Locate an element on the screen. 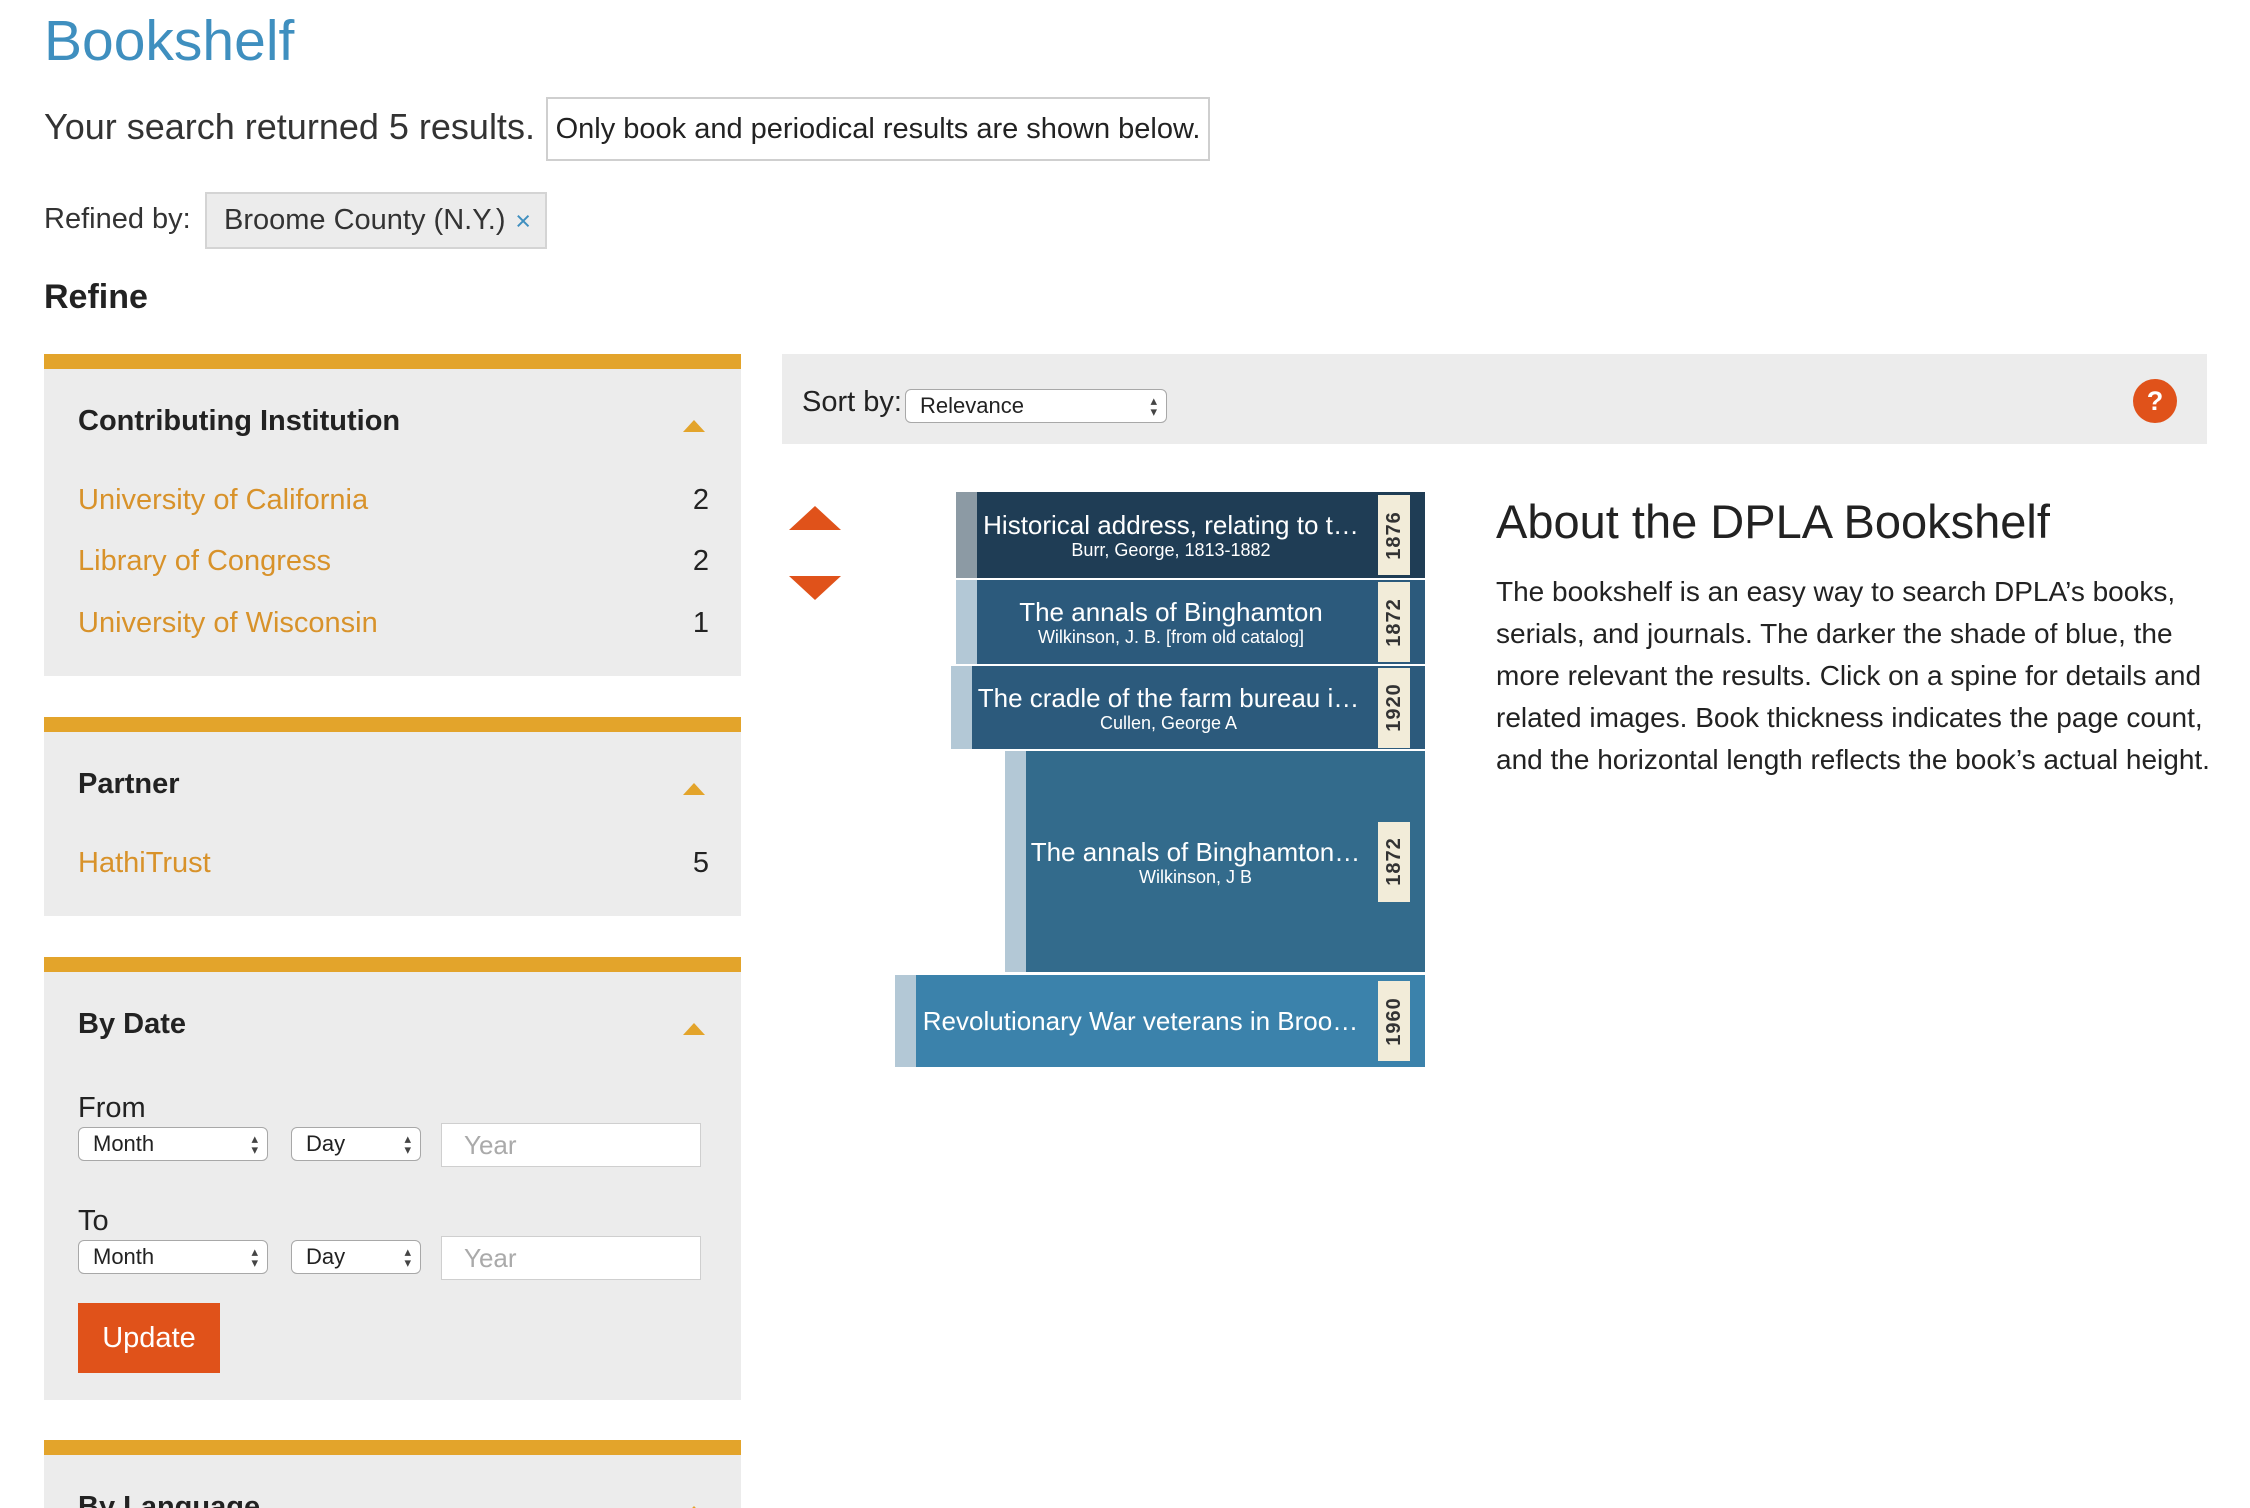  book-spine-body: Revolutionary War veterans in Broo… 1960 is located at coordinates (1170, 1021).